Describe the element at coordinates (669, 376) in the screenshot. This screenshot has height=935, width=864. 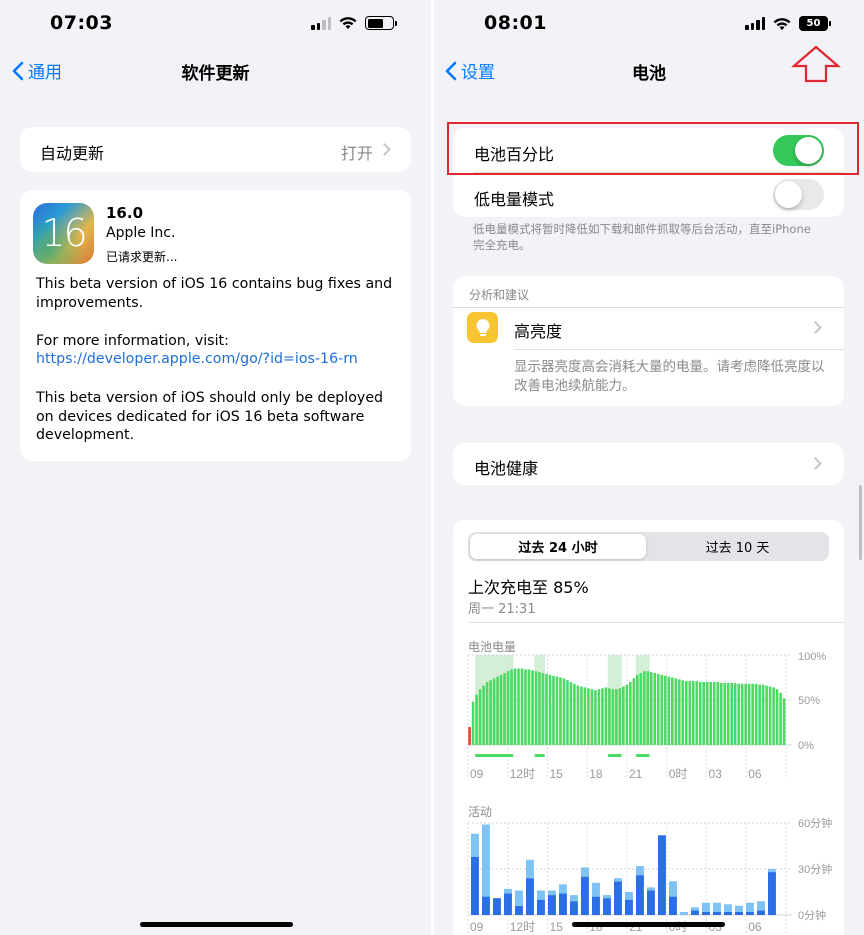
I see `high-brightness-description: 显示器亮度高会消耗大量的电量。请考虑降低亮度以改善电池续航能力。` at that location.